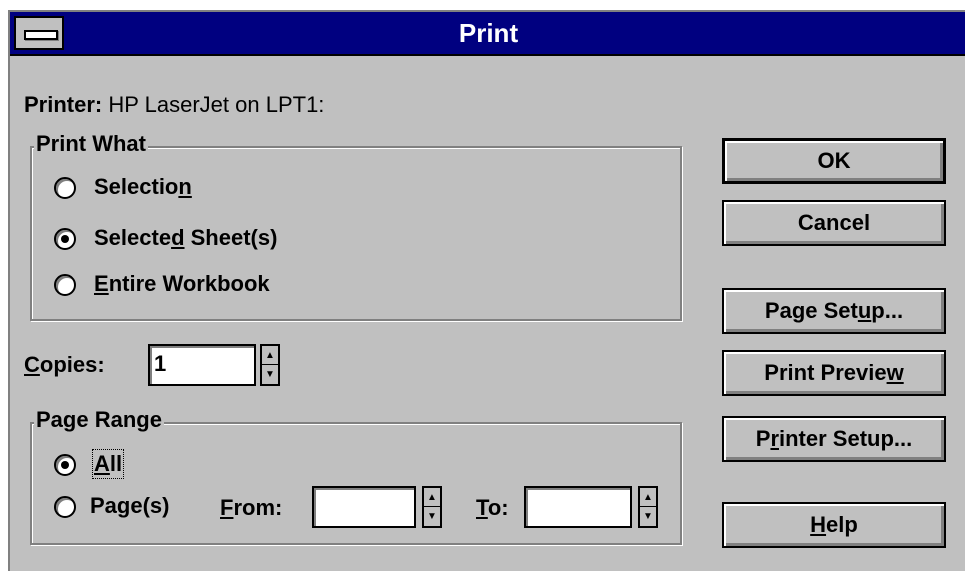 This screenshot has height=571, width=965. Describe the element at coordinates (364, 507) in the screenshot. I see `from-input` at that location.